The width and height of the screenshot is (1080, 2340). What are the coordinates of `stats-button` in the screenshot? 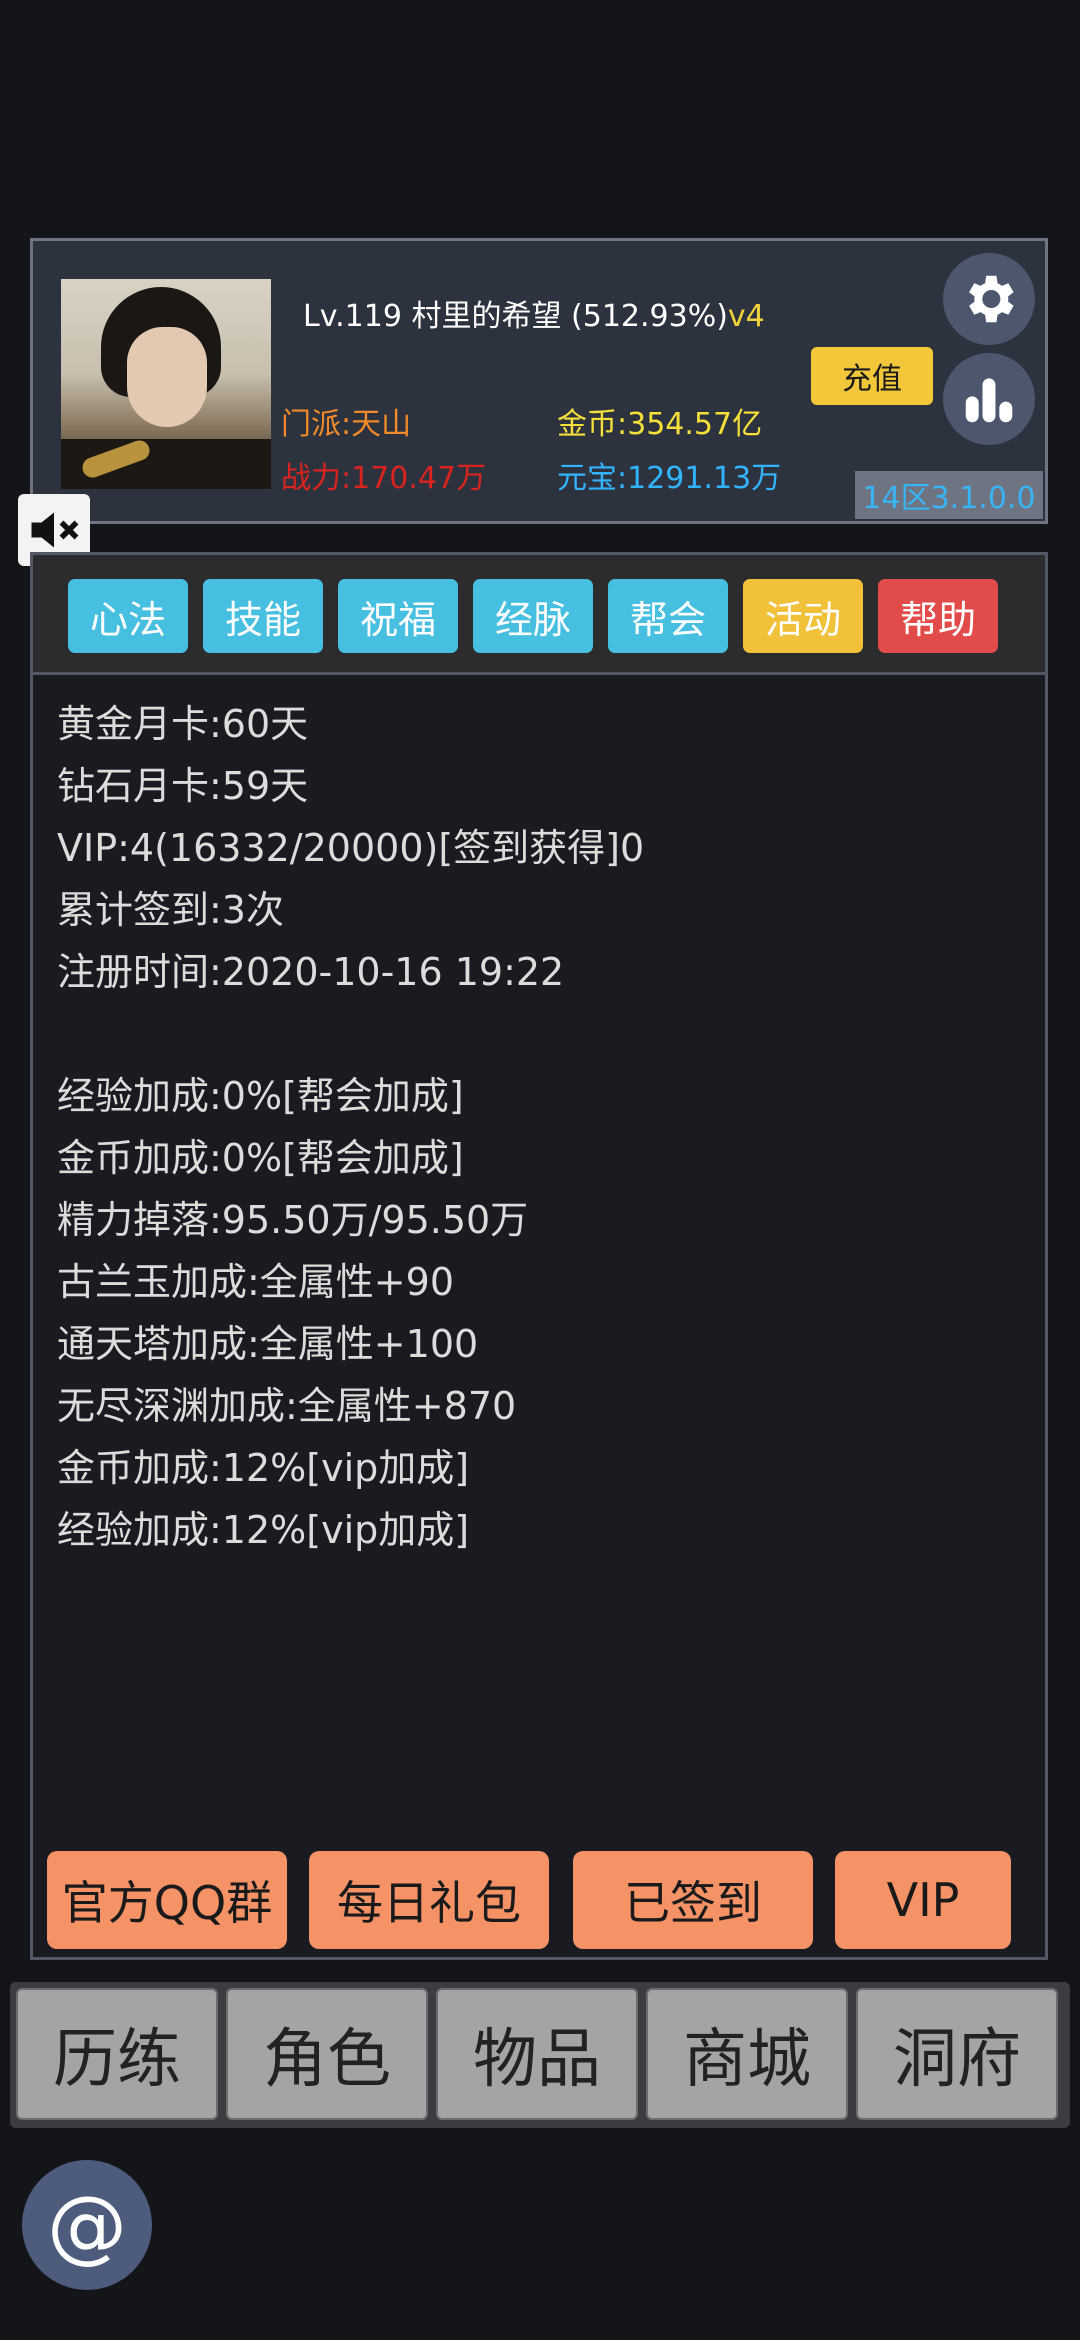 It's located at (989, 399).